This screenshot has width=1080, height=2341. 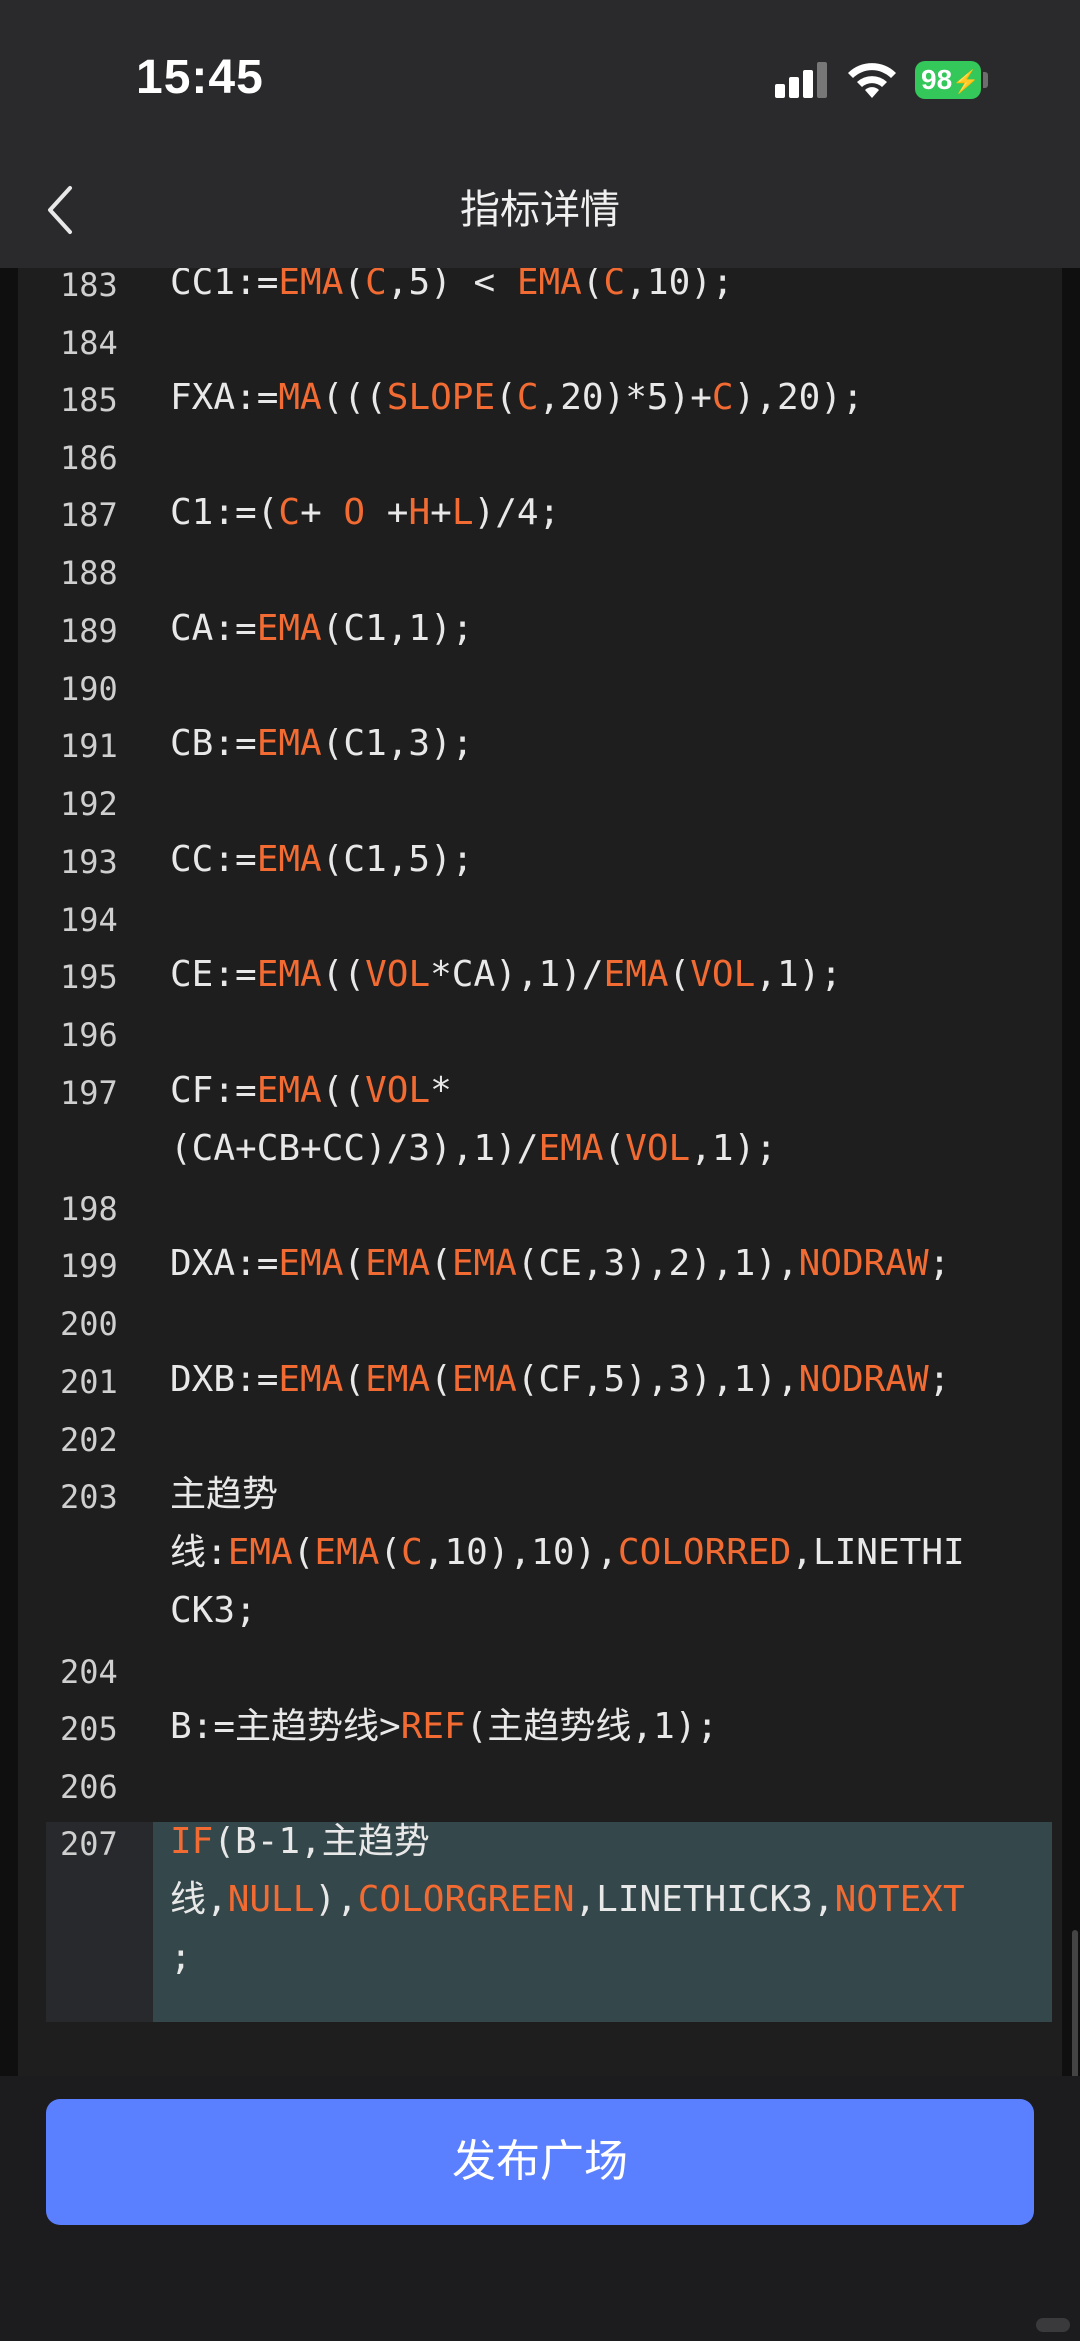 I want to click on code-token: B:=主趋势线>, so click(x=285, y=1726).